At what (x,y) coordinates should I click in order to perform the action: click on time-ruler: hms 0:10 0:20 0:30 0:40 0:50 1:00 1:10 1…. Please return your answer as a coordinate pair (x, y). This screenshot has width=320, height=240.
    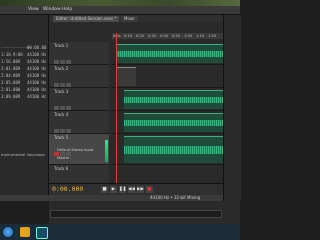
    Looking at the image, I should click on (167, 36).